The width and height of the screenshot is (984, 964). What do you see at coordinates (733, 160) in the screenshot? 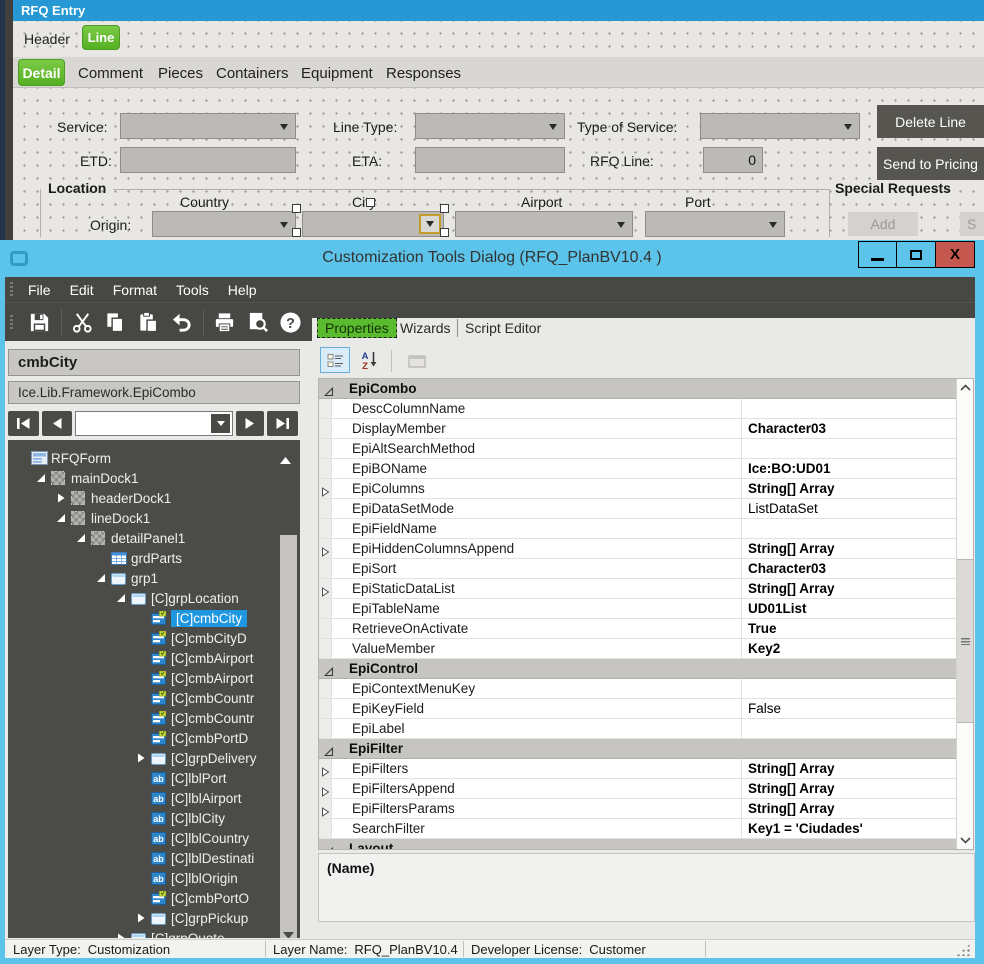
I see `rfq-line-field: 0` at bounding box center [733, 160].